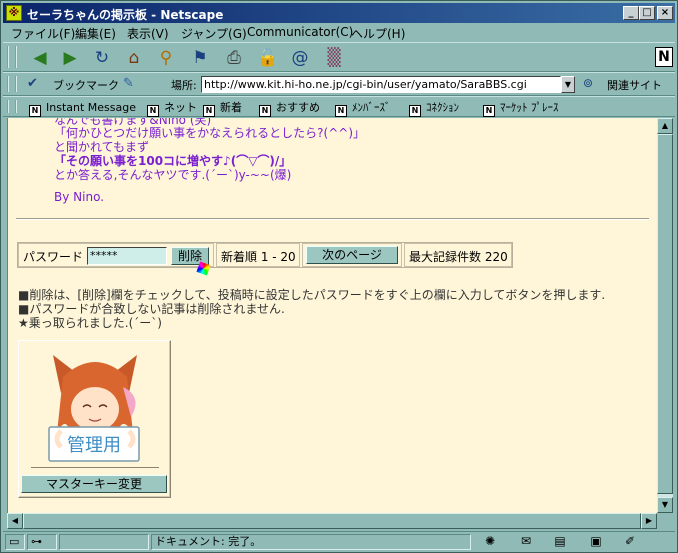 The height and width of the screenshot is (553, 678). I want to click on max-records-text: 最大記録件数 220, so click(458, 257).